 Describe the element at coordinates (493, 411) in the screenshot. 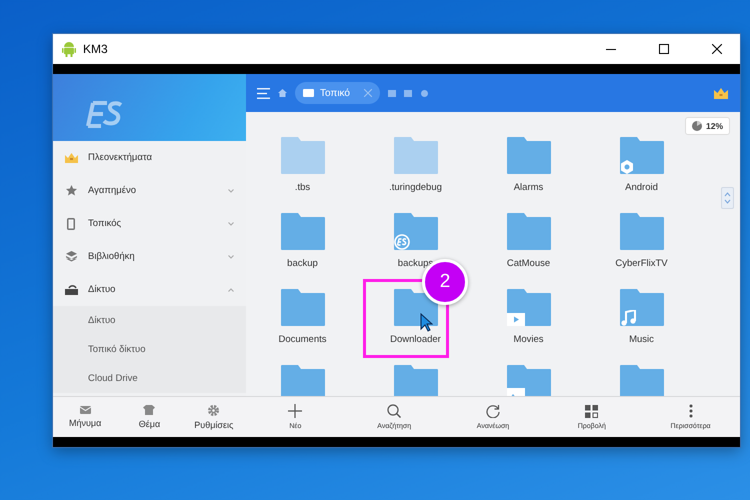

I see `refresh-icon` at that location.